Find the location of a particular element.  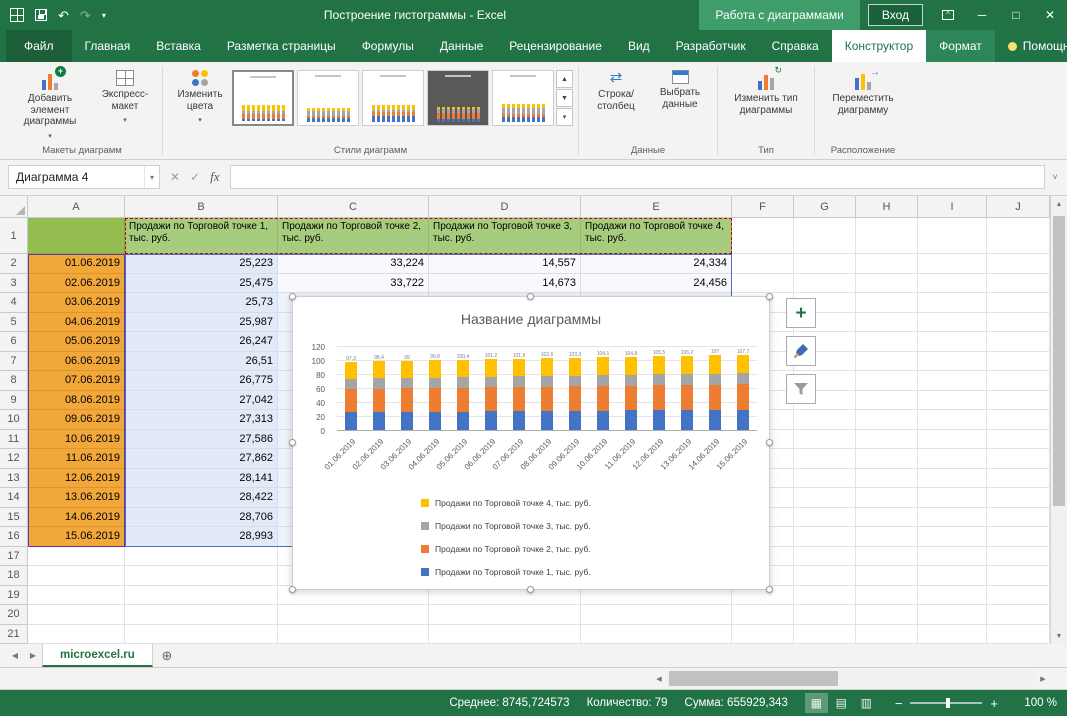

cell-A10: 09.06.2019 is located at coordinates (76, 420).